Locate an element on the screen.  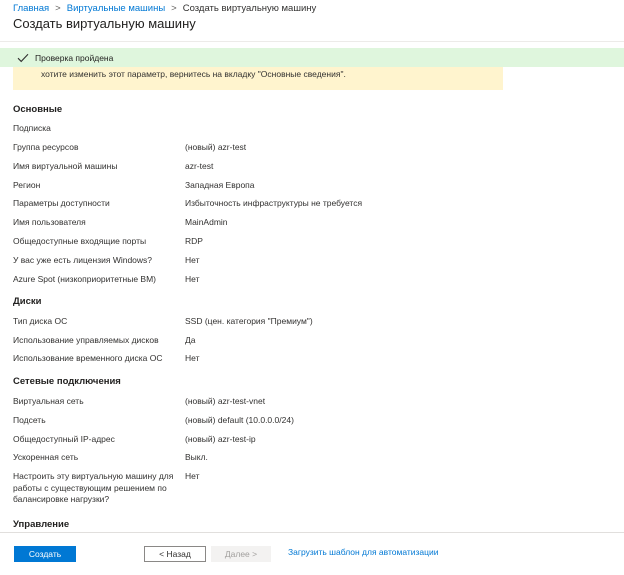
row-label-azure-spot: Azure Spot (низкоприоритетные ВМ) is located at coordinates (85, 279).